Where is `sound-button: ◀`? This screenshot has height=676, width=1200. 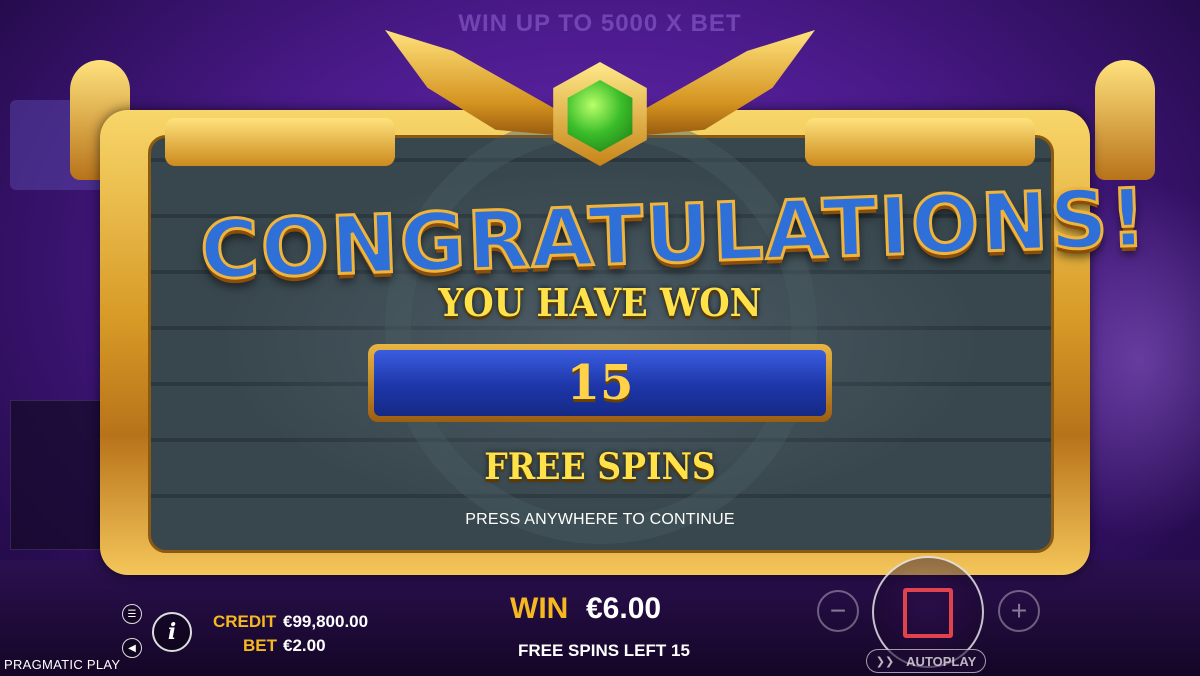
sound-button: ◀ is located at coordinates (132, 648).